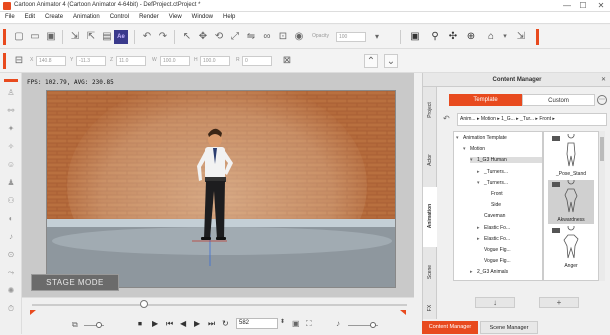 The image size is (610, 335). I want to click on menu-view: View, so click(175, 17).